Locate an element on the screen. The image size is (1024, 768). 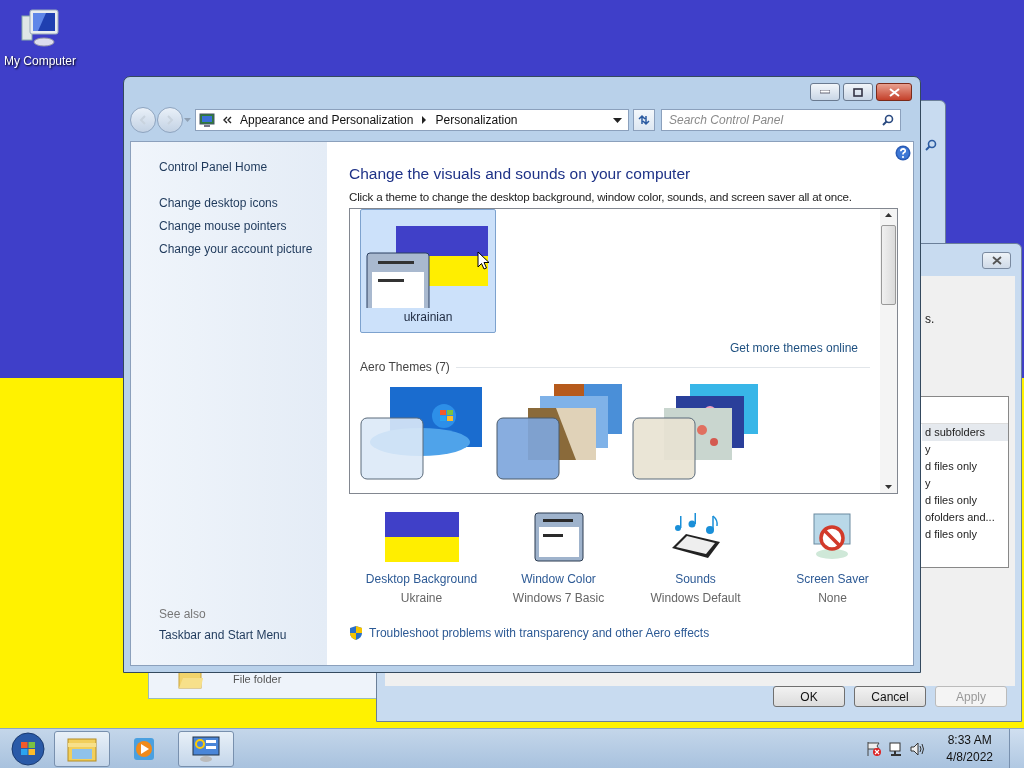
flag-icon is located at coordinates (874, 748).